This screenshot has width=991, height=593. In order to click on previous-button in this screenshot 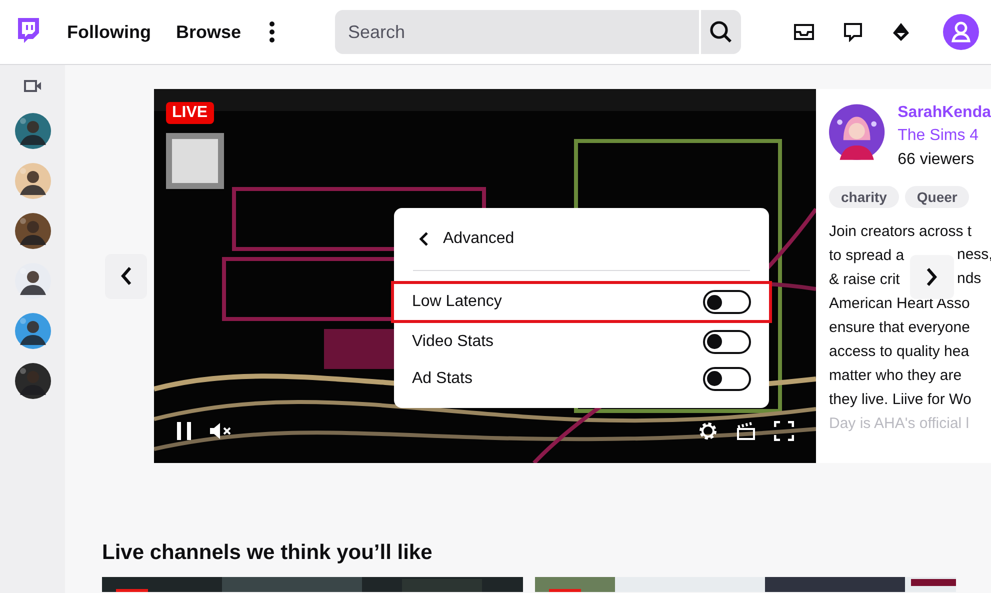, I will do `click(126, 276)`.